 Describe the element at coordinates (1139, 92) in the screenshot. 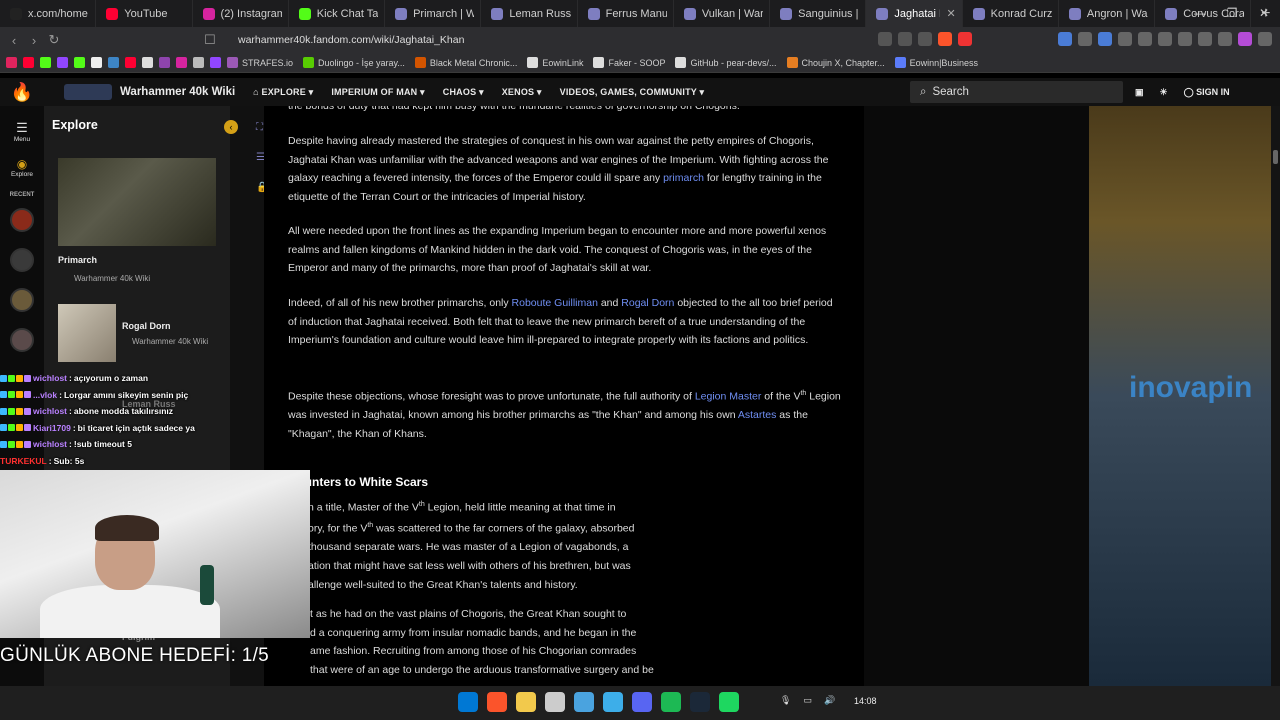

I see `discussions-icon: ▣` at that location.